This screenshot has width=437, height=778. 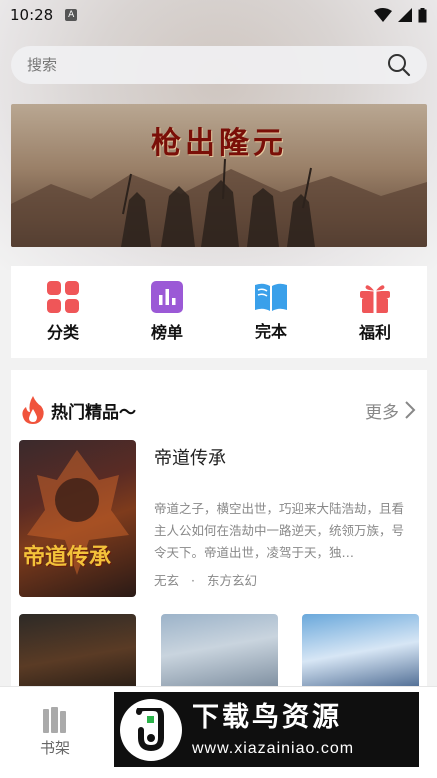 I want to click on grid-label-ranking: 榜单, so click(x=166, y=332).